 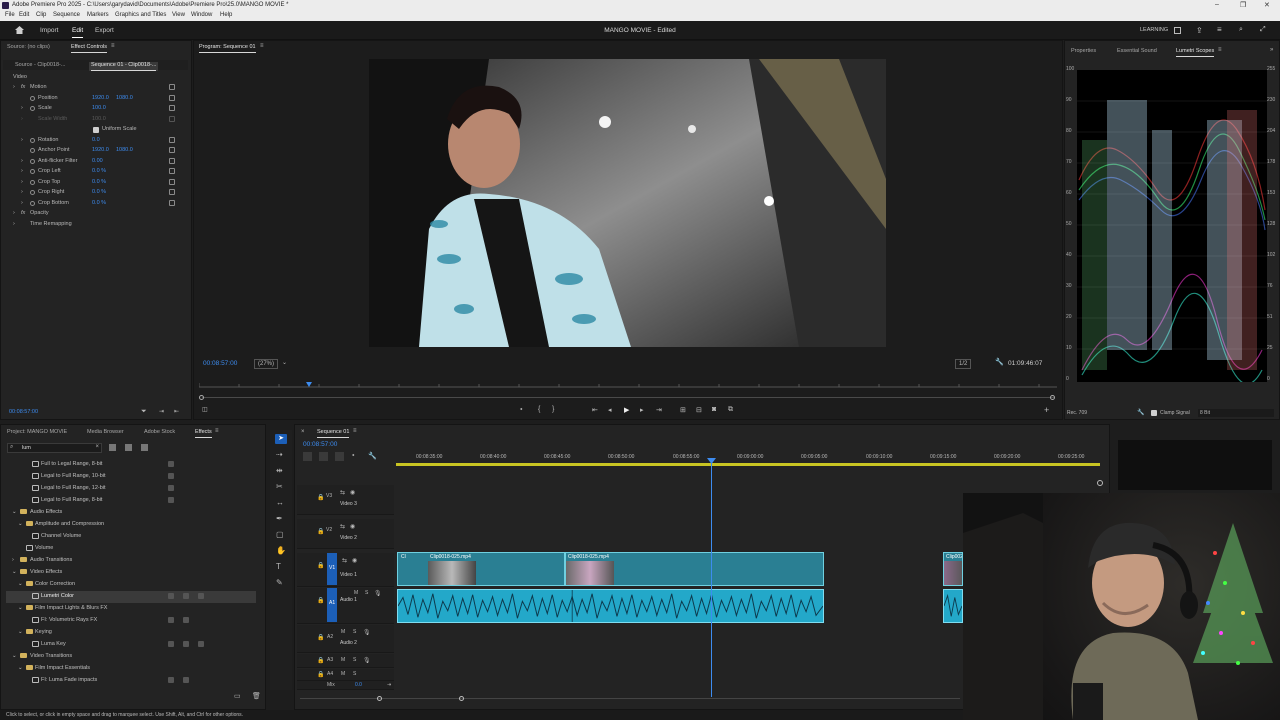 What do you see at coordinates (1154, 413) in the screenshot?
I see `clamp-signal-checkbox` at bounding box center [1154, 413].